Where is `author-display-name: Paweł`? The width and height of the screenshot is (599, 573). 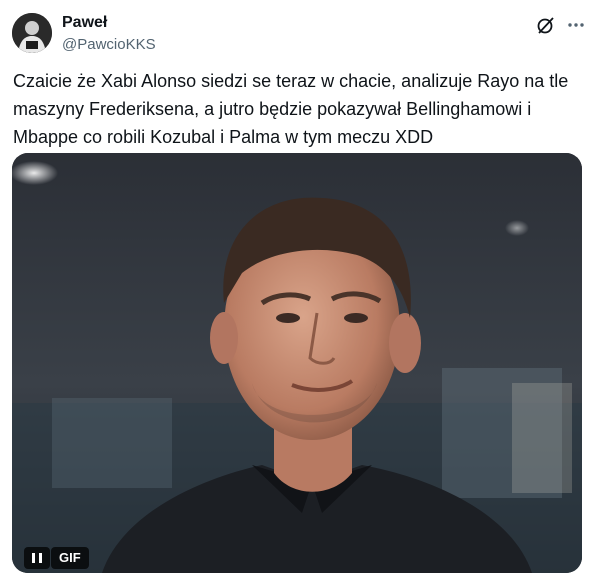
author-display-name: Paweł is located at coordinates (84, 23).